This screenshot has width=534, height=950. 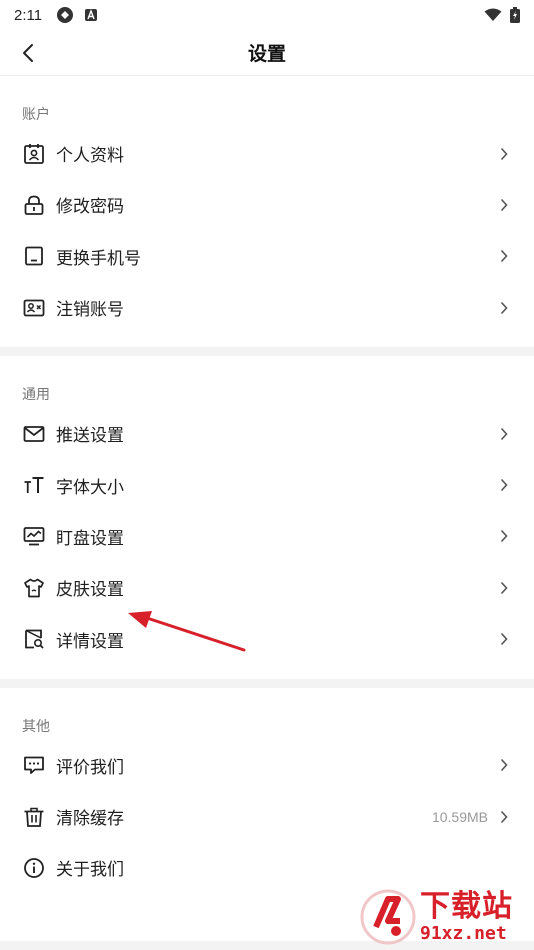 What do you see at coordinates (515, 15) in the screenshot?
I see `battery-charging-icon` at bounding box center [515, 15].